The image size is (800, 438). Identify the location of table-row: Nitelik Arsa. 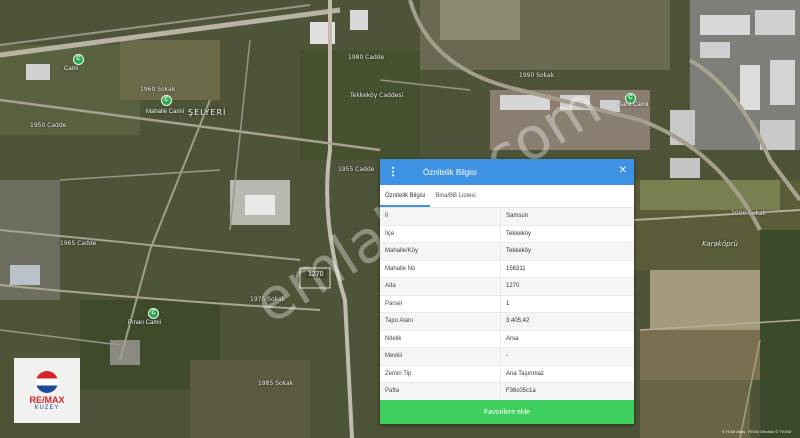
(507, 339).